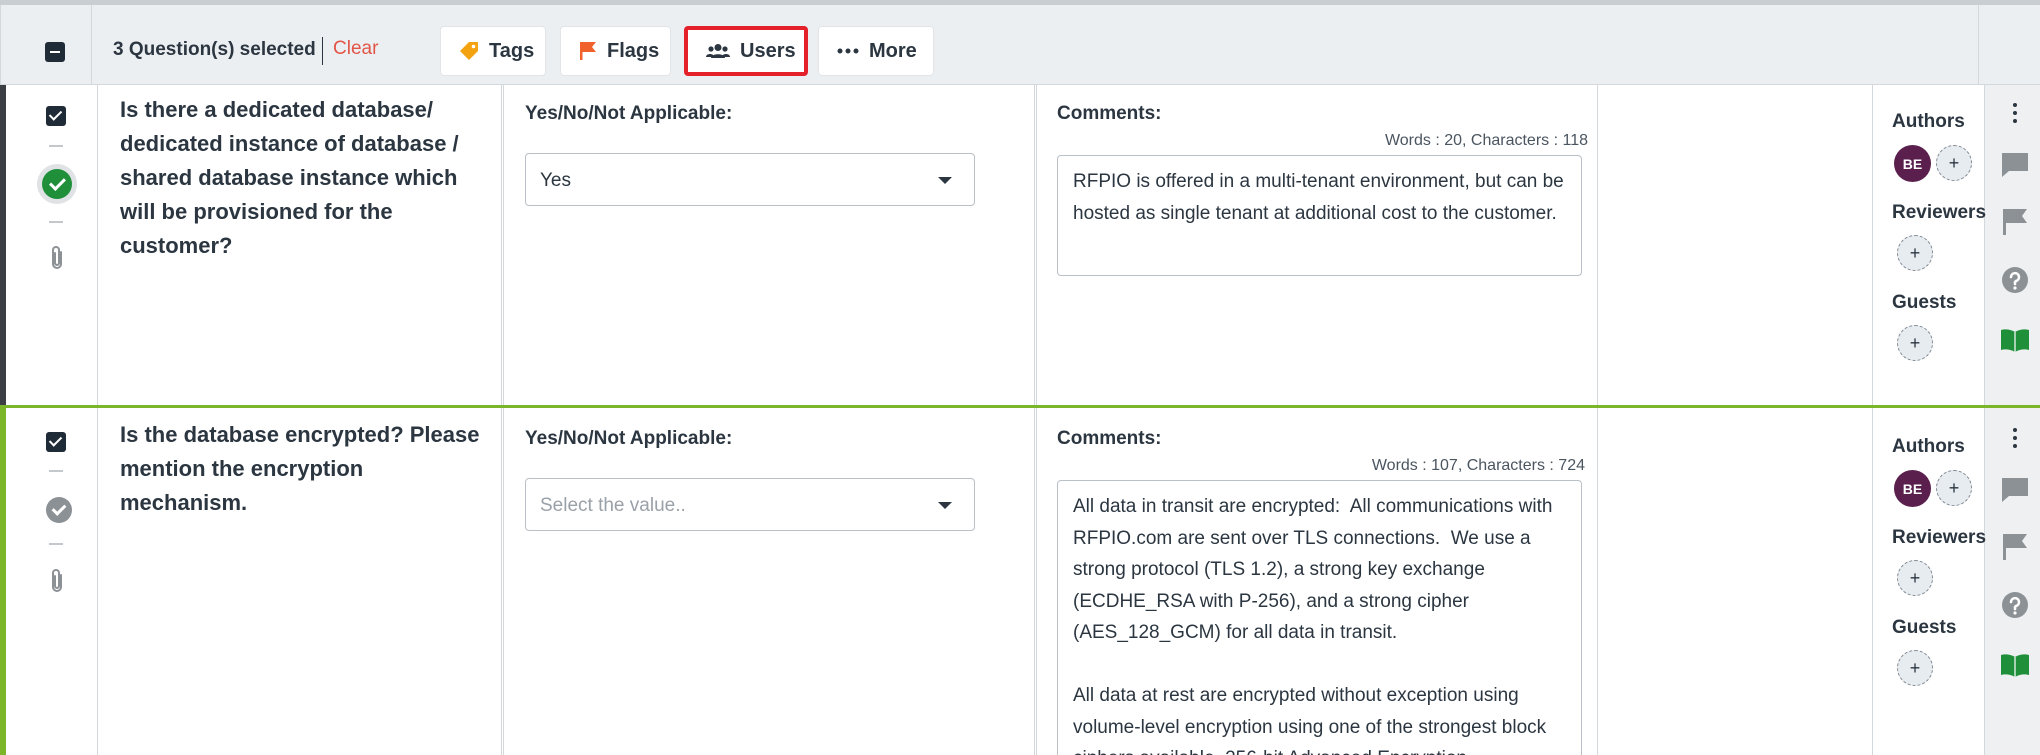 The width and height of the screenshot is (2040, 755). What do you see at coordinates (768, 50) in the screenshot?
I see `users-button-label: Users` at bounding box center [768, 50].